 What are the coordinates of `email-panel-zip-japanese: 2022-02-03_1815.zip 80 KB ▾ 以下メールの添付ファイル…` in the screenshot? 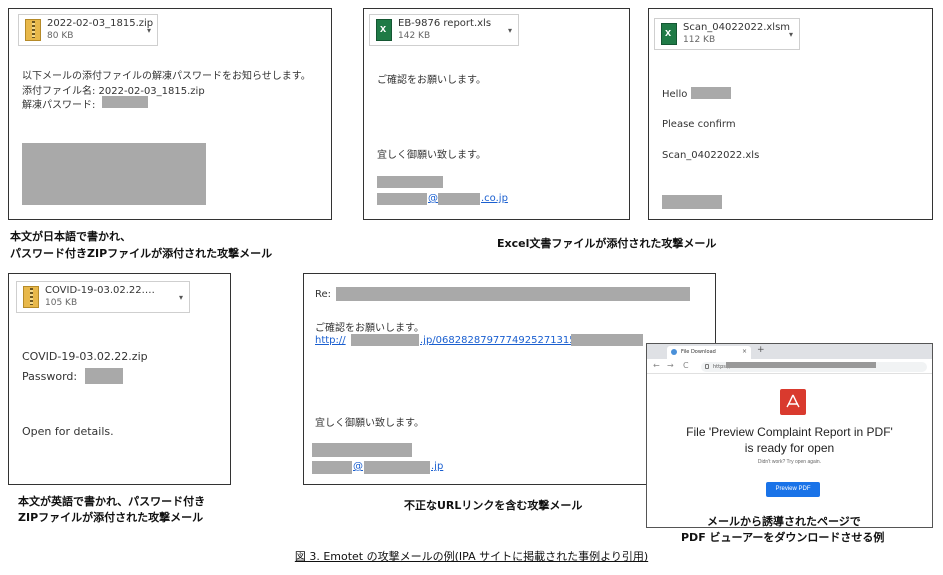 It's located at (170, 114).